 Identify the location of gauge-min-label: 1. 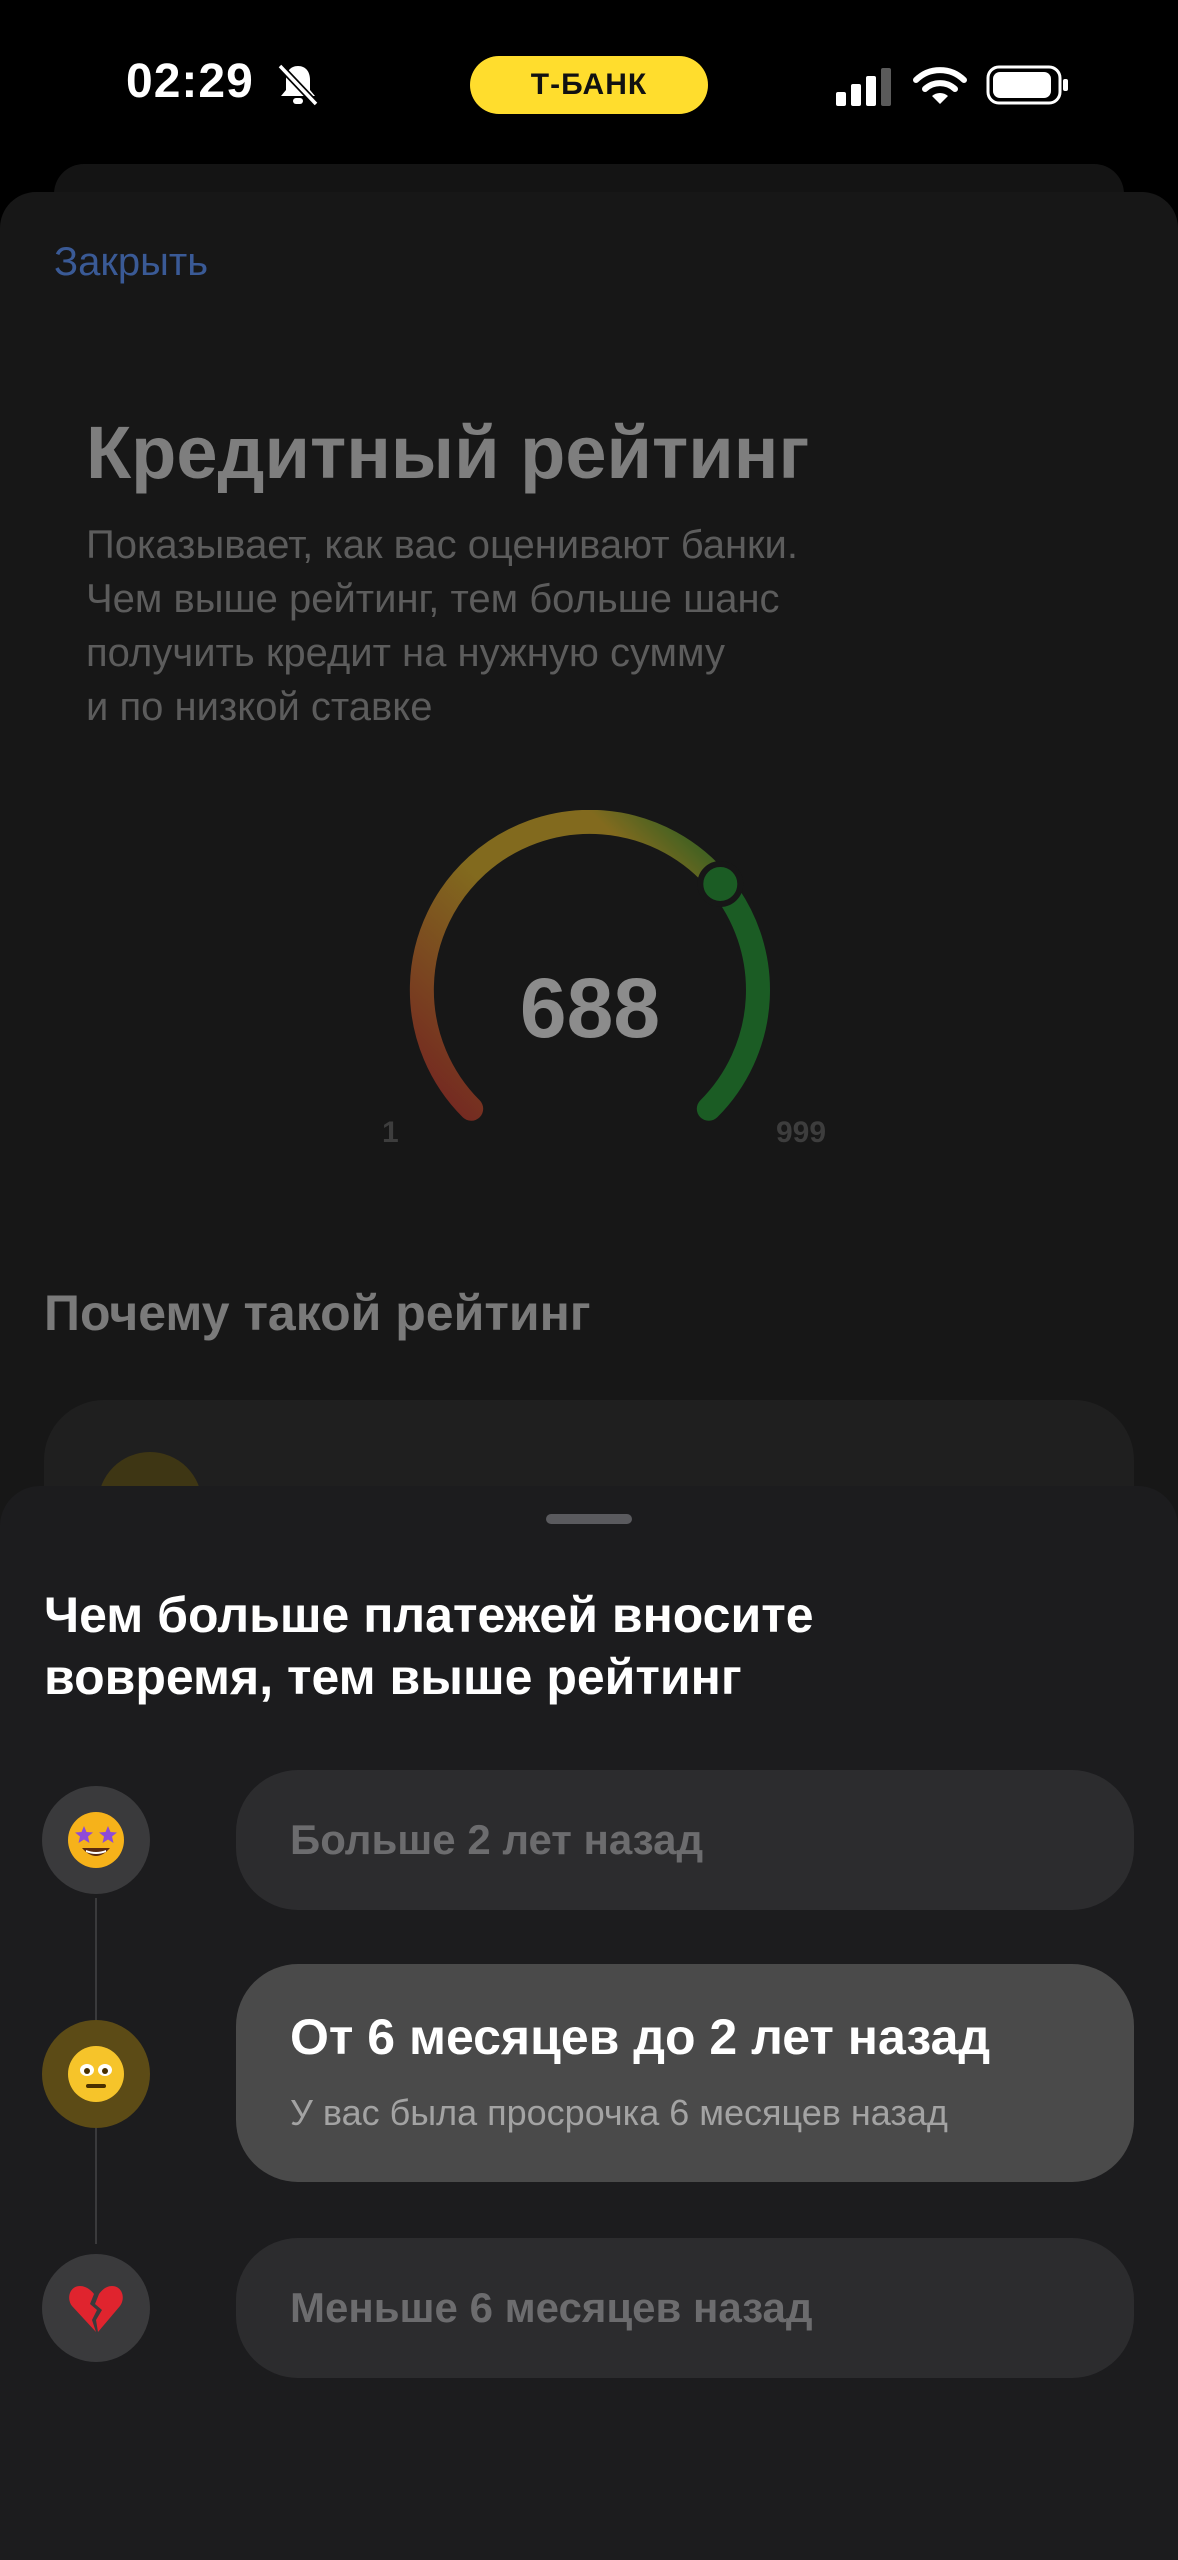
(390, 1132).